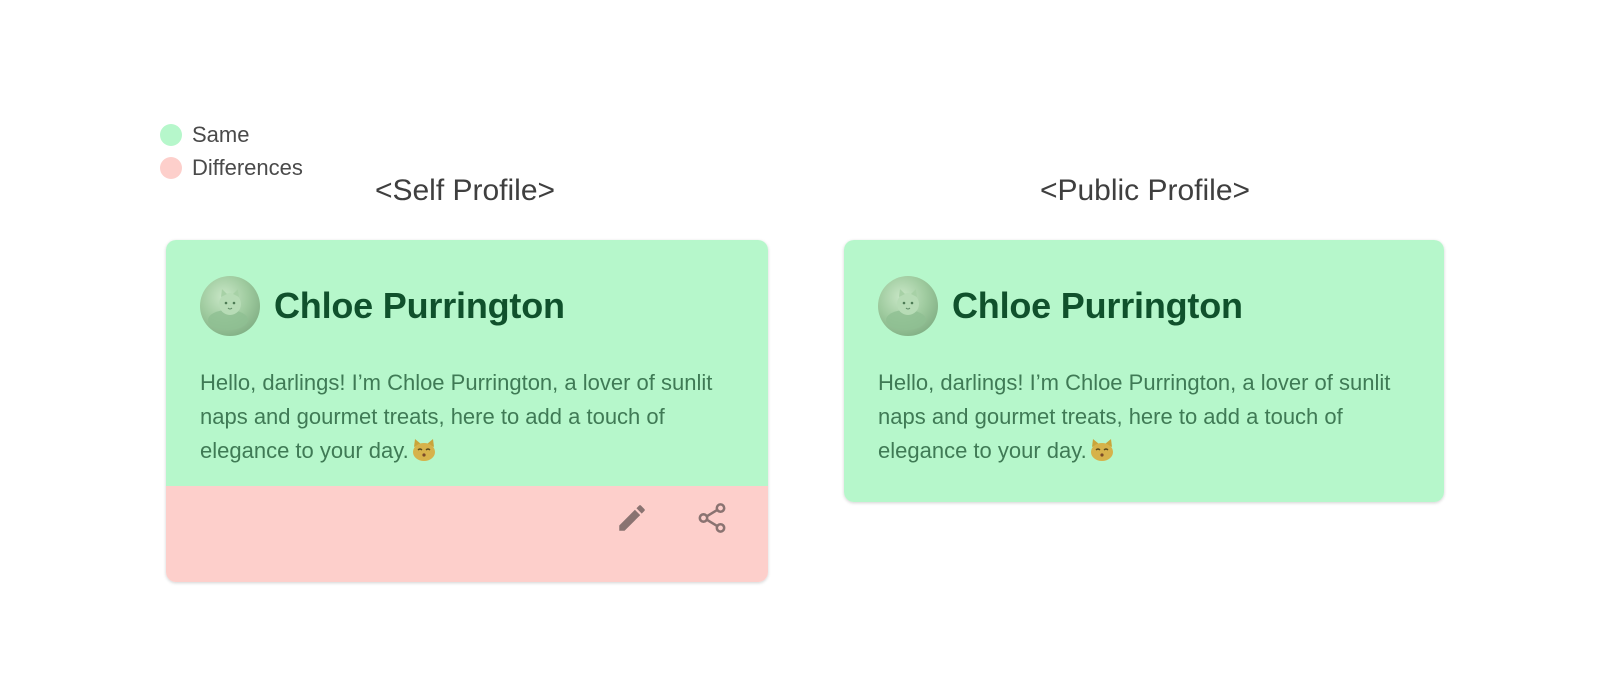 This screenshot has width=1600, height=680. What do you see at coordinates (171, 167) in the screenshot?
I see `legend-swatch-differences` at bounding box center [171, 167].